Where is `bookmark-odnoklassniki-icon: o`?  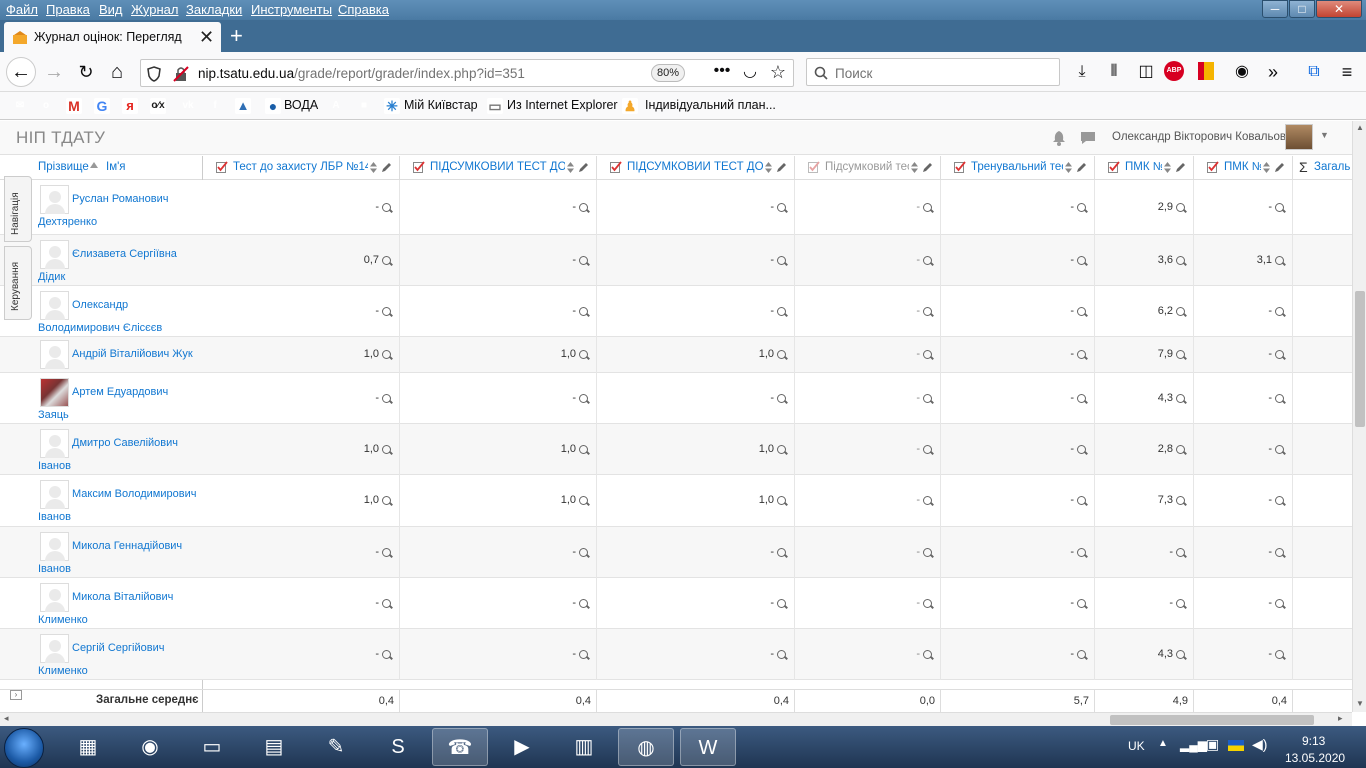 bookmark-odnoklassniki-icon: o is located at coordinates (46, 106).